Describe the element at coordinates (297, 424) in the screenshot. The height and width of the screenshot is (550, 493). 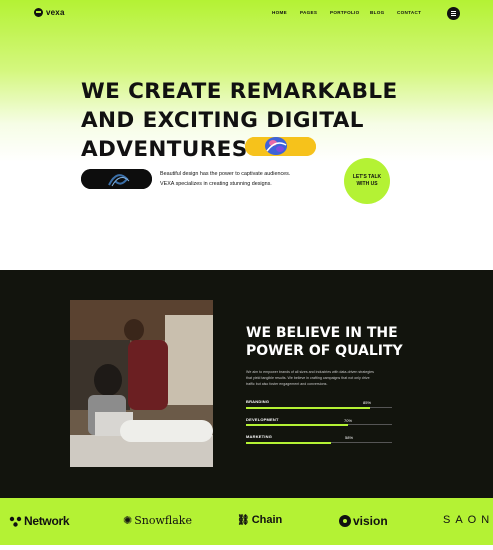
I see `skill-bar-fill-development` at that location.